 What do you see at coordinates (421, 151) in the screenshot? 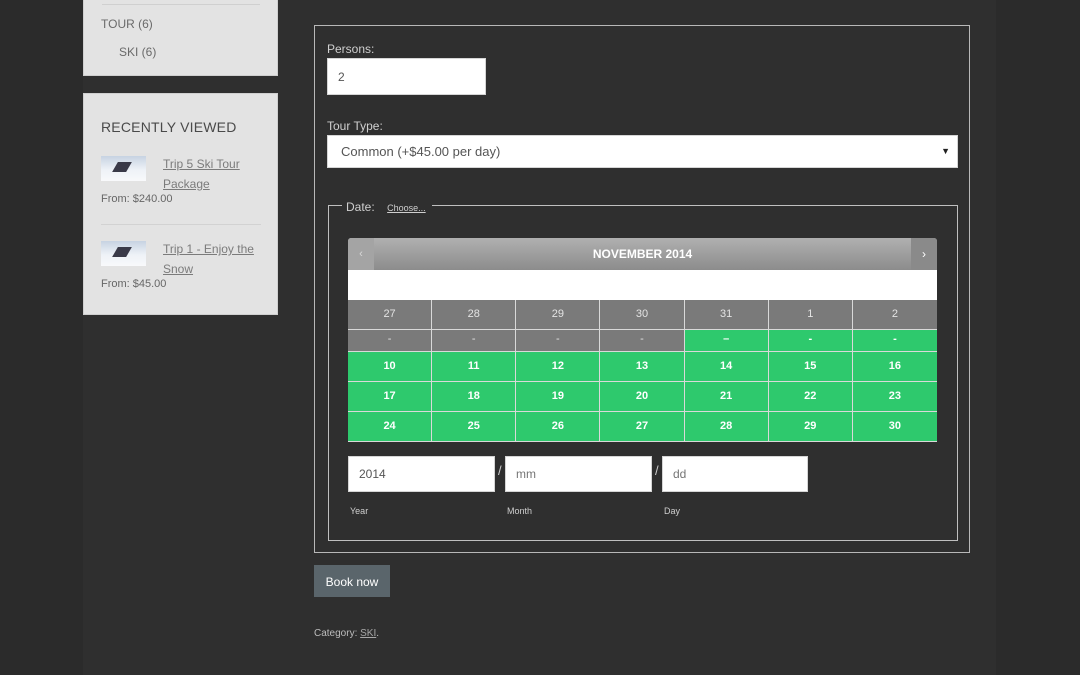
I see `tour-type-value: Common (+$45.00 per day)` at bounding box center [421, 151].